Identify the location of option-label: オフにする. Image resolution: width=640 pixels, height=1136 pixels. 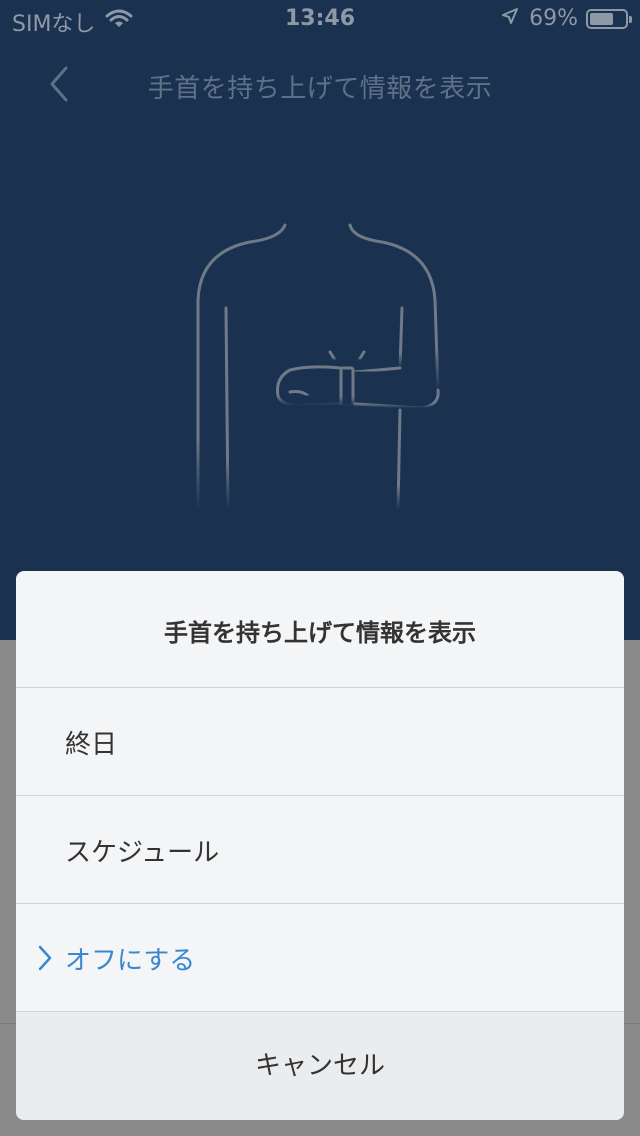
(130, 961).